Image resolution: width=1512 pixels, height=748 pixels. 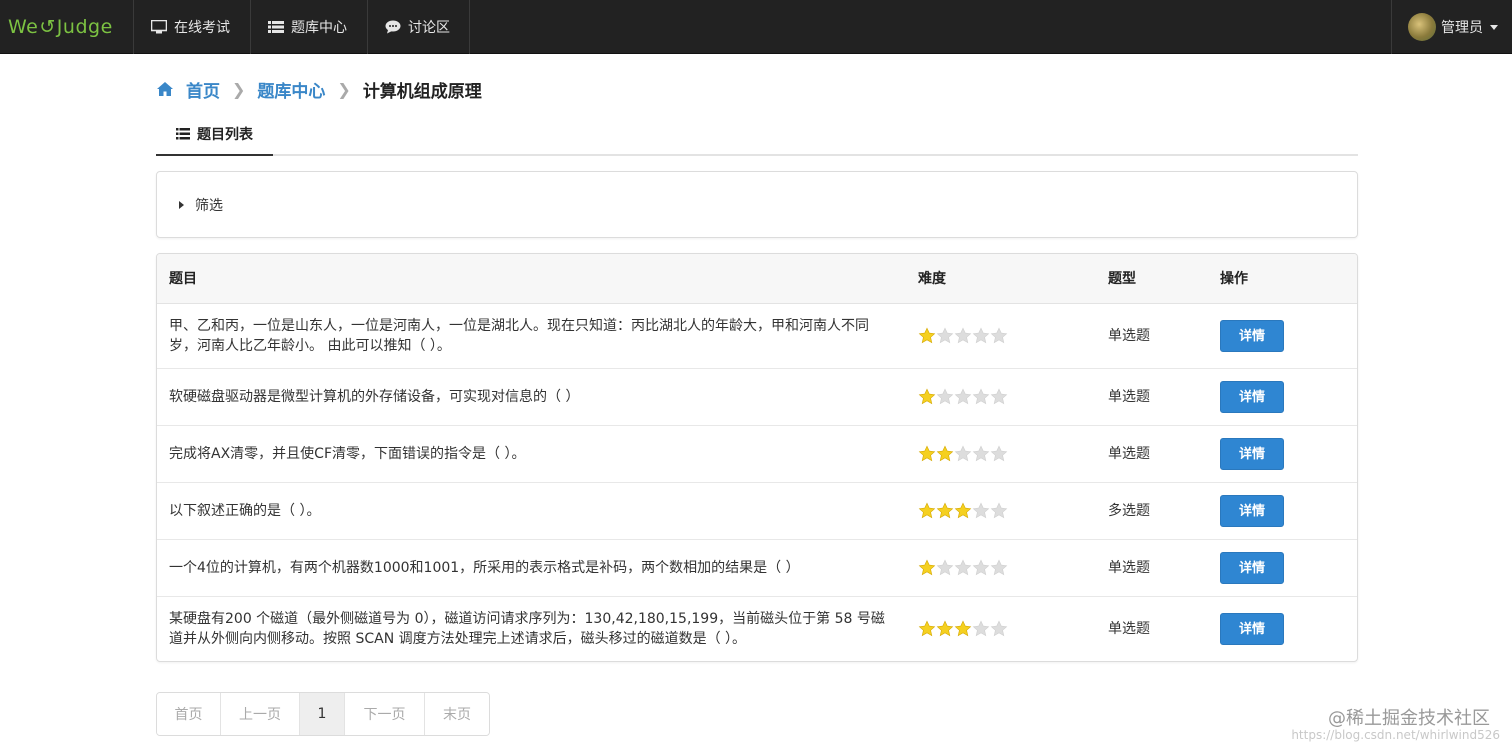 I want to click on chat-bubble-icon, so click(x=393, y=27).